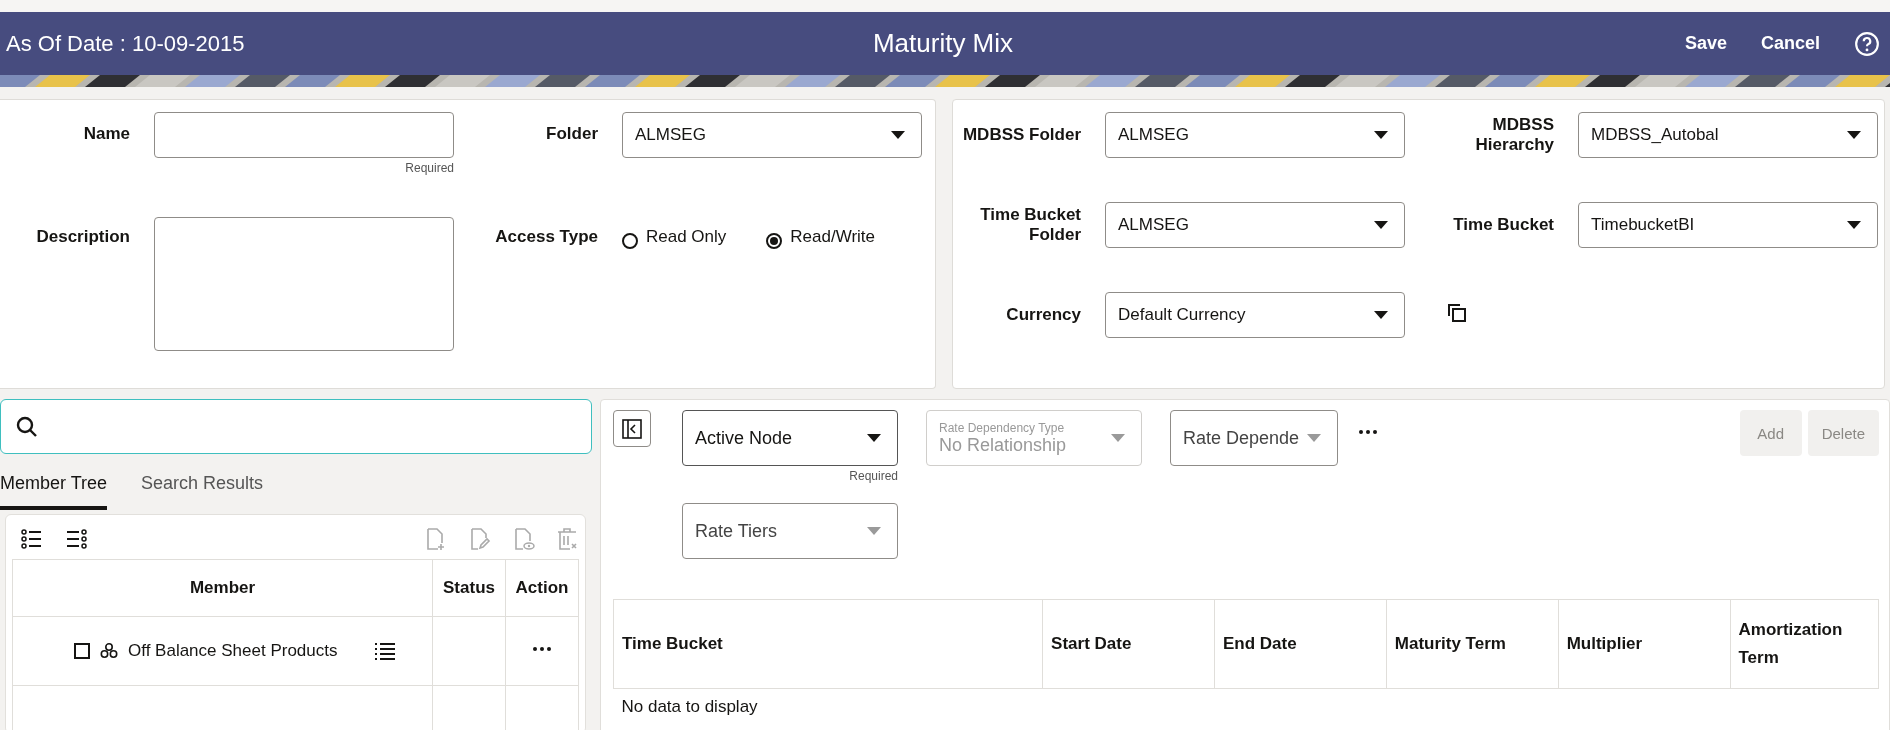 This screenshot has height=730, width=1890. I want to click on column-header: End Date, so click(1300, 644).